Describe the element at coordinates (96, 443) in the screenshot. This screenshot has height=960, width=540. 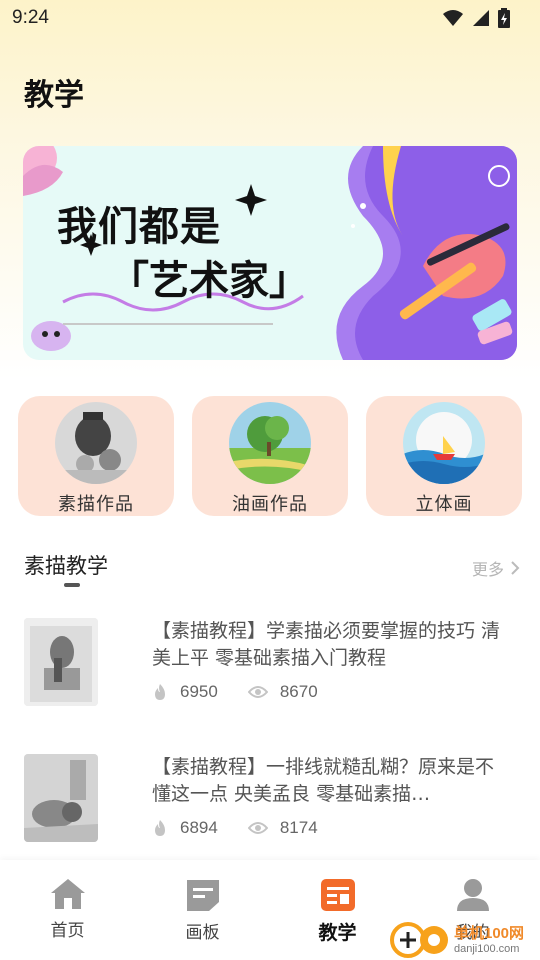
I see `sketch-thumbnail` at that location.